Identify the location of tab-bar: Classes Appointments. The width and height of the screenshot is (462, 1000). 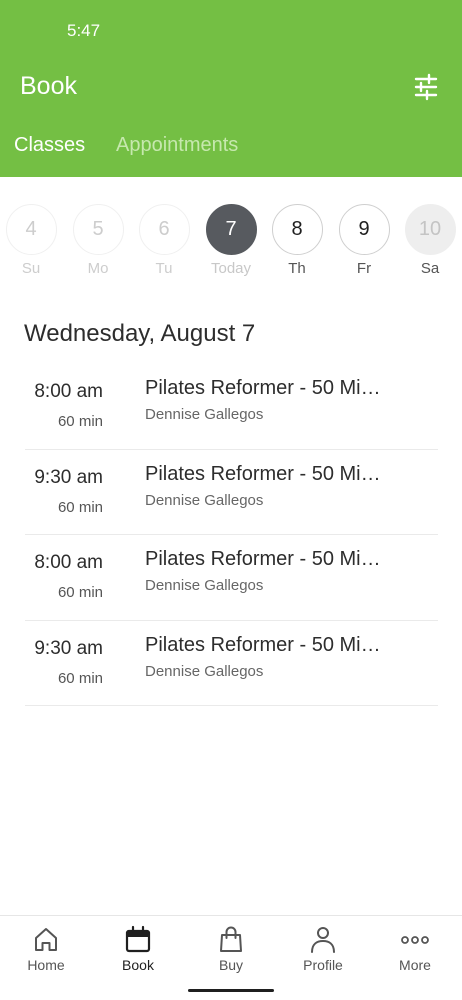
(231, 149).